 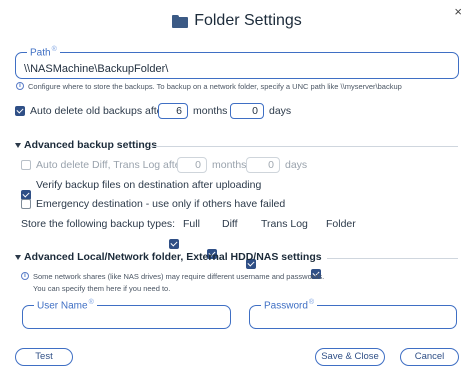 I want to click on path-field: Path® \\NASMachine\BackupFolder\, so click(x=237, y=62).